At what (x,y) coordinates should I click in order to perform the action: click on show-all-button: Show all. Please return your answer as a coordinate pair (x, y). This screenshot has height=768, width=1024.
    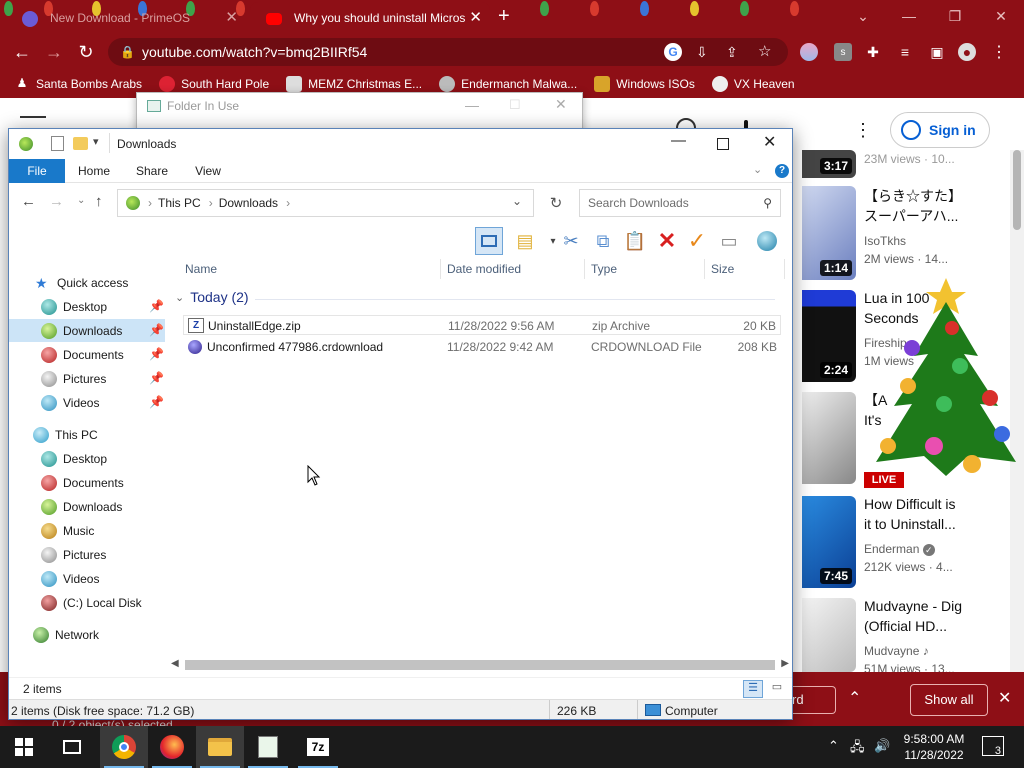
    Looking at the image, I should click on (949, 700).